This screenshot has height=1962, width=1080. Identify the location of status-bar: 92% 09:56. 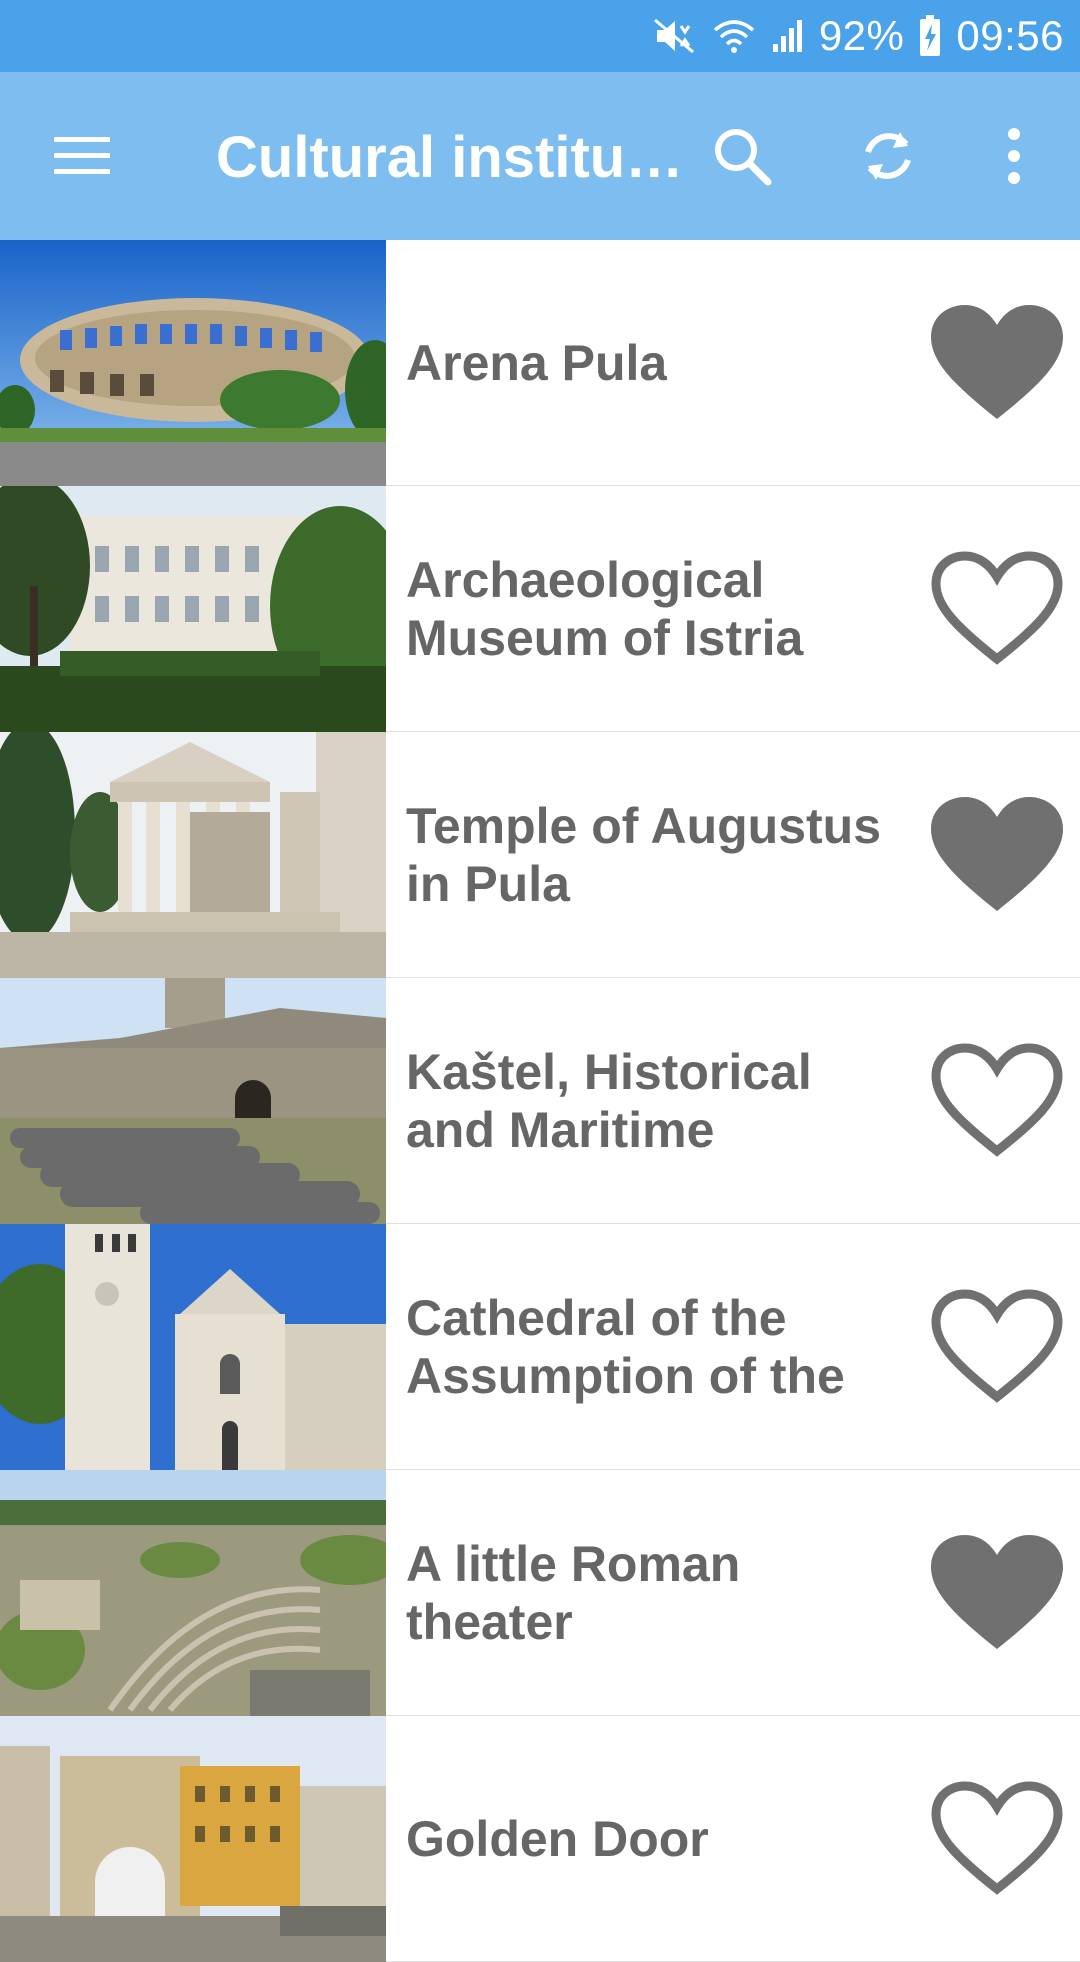
(540, 36).